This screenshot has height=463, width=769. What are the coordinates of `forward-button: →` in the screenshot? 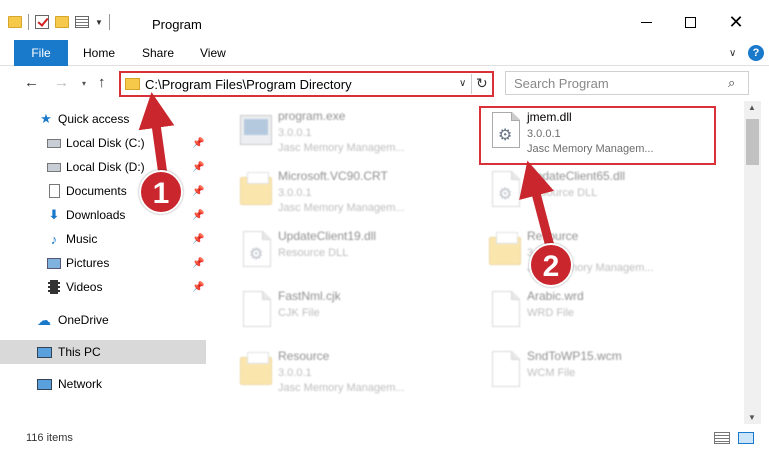 It's located at (61, 82).